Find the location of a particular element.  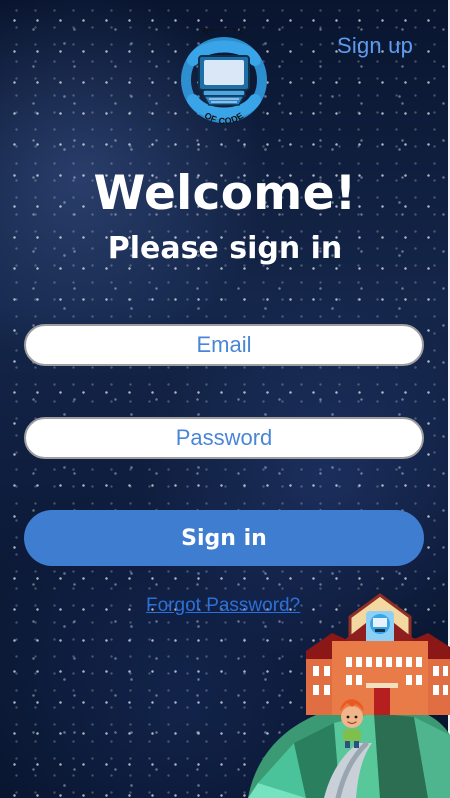

school-of-code-logo-icon: SCHOOL OF CODE is located at coordinates (224, 73).